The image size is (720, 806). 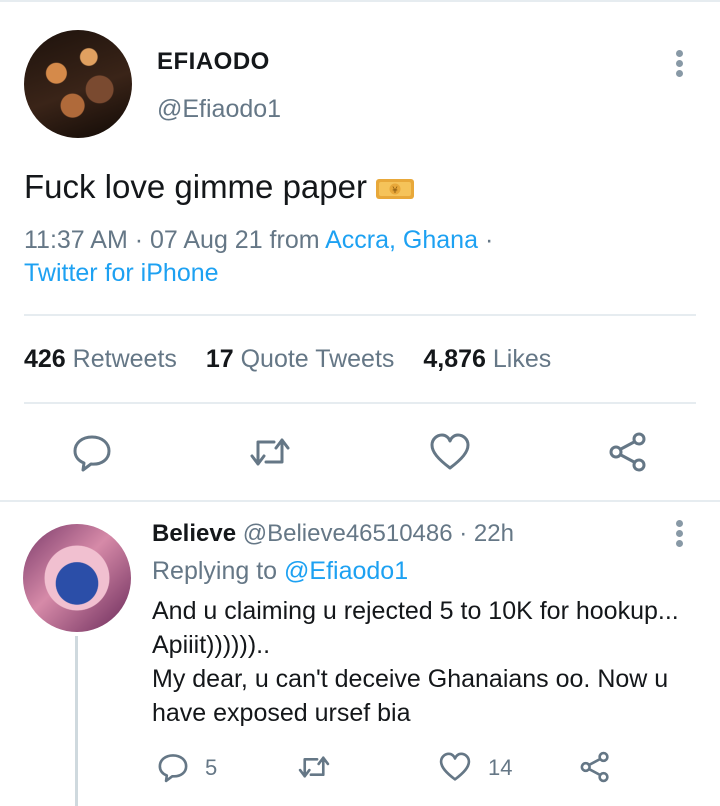 What do you see at coordinates (270, 452) in the screenshot?
I see `retweet-icon` at bounding box center [270, 452].